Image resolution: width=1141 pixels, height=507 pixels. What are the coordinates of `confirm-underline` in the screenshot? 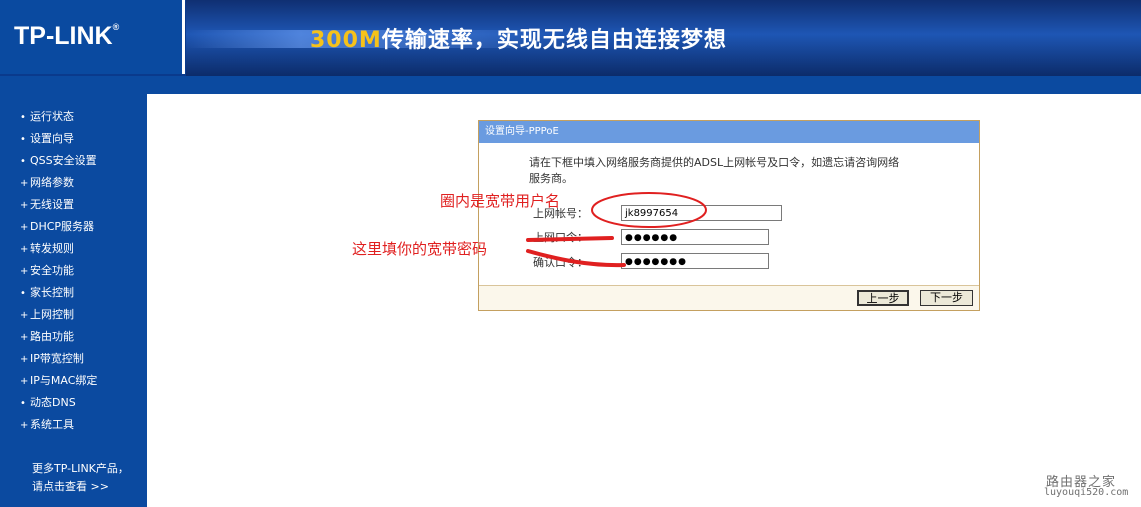 It's located at (576, 258).